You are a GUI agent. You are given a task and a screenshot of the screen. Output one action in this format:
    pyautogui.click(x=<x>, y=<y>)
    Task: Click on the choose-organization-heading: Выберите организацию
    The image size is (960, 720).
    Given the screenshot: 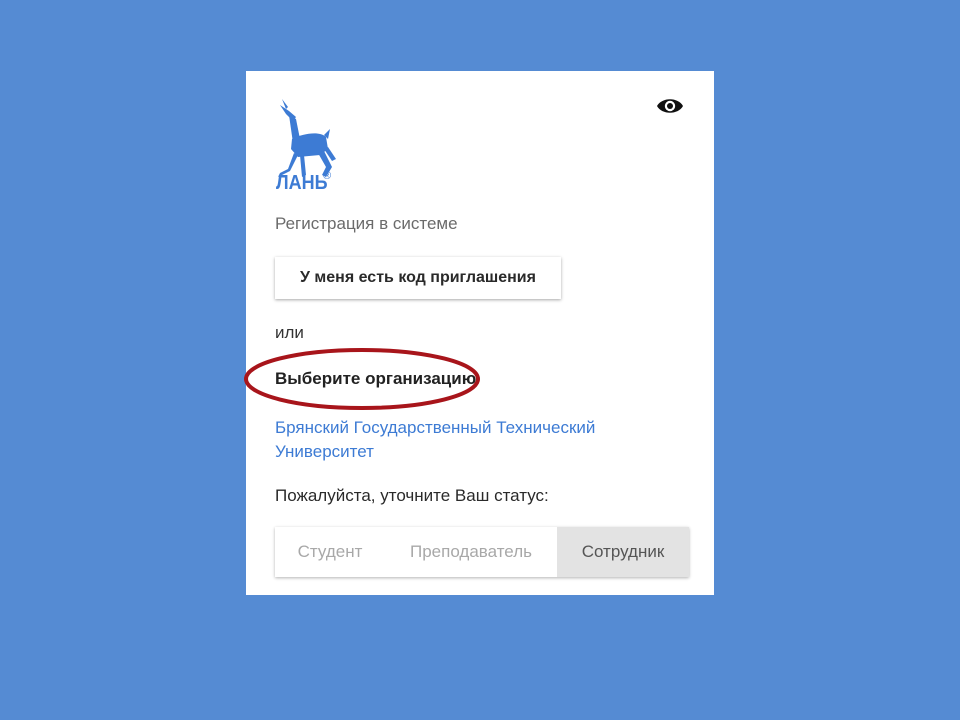 What is the action you would take?
    pyautogui.click(x=376, y=378)
    